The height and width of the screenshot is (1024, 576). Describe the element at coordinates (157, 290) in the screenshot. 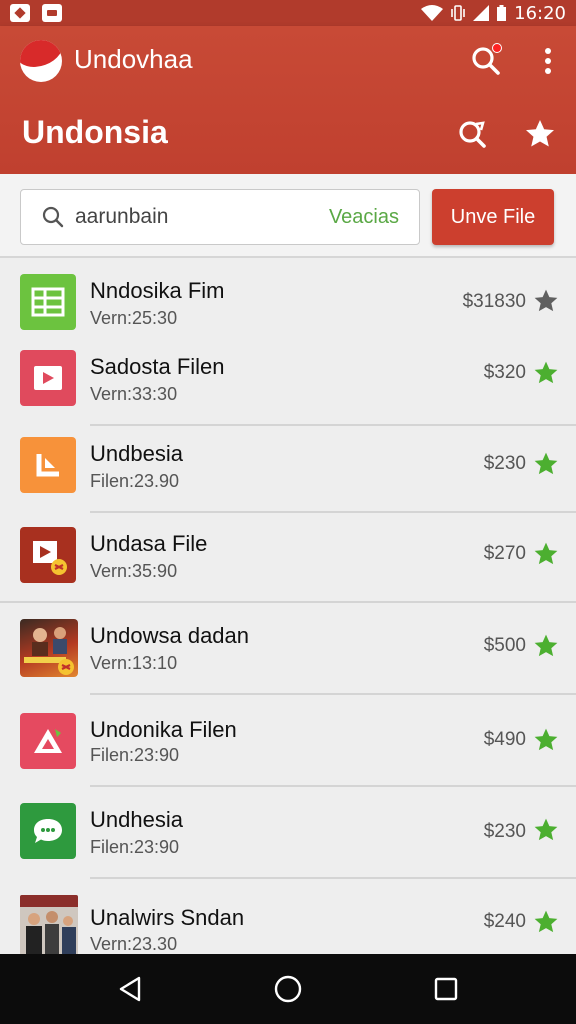

I see `item-name: Nndosika Fim` at that location.